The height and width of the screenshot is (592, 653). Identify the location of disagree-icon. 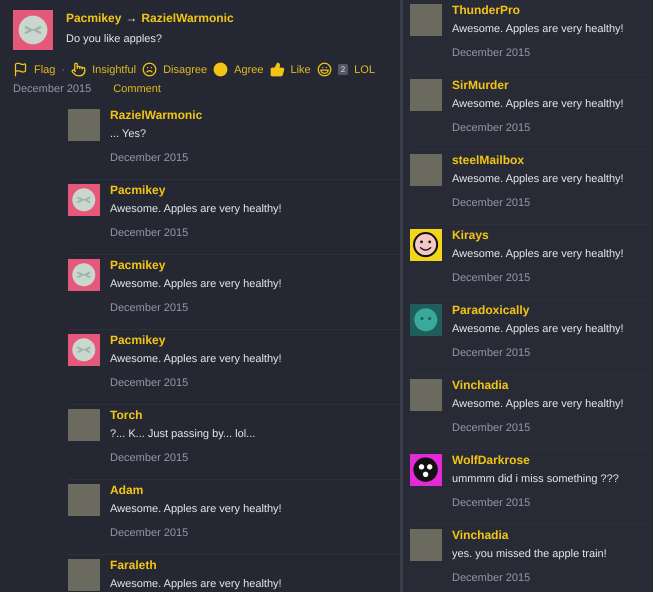
(150, 69).